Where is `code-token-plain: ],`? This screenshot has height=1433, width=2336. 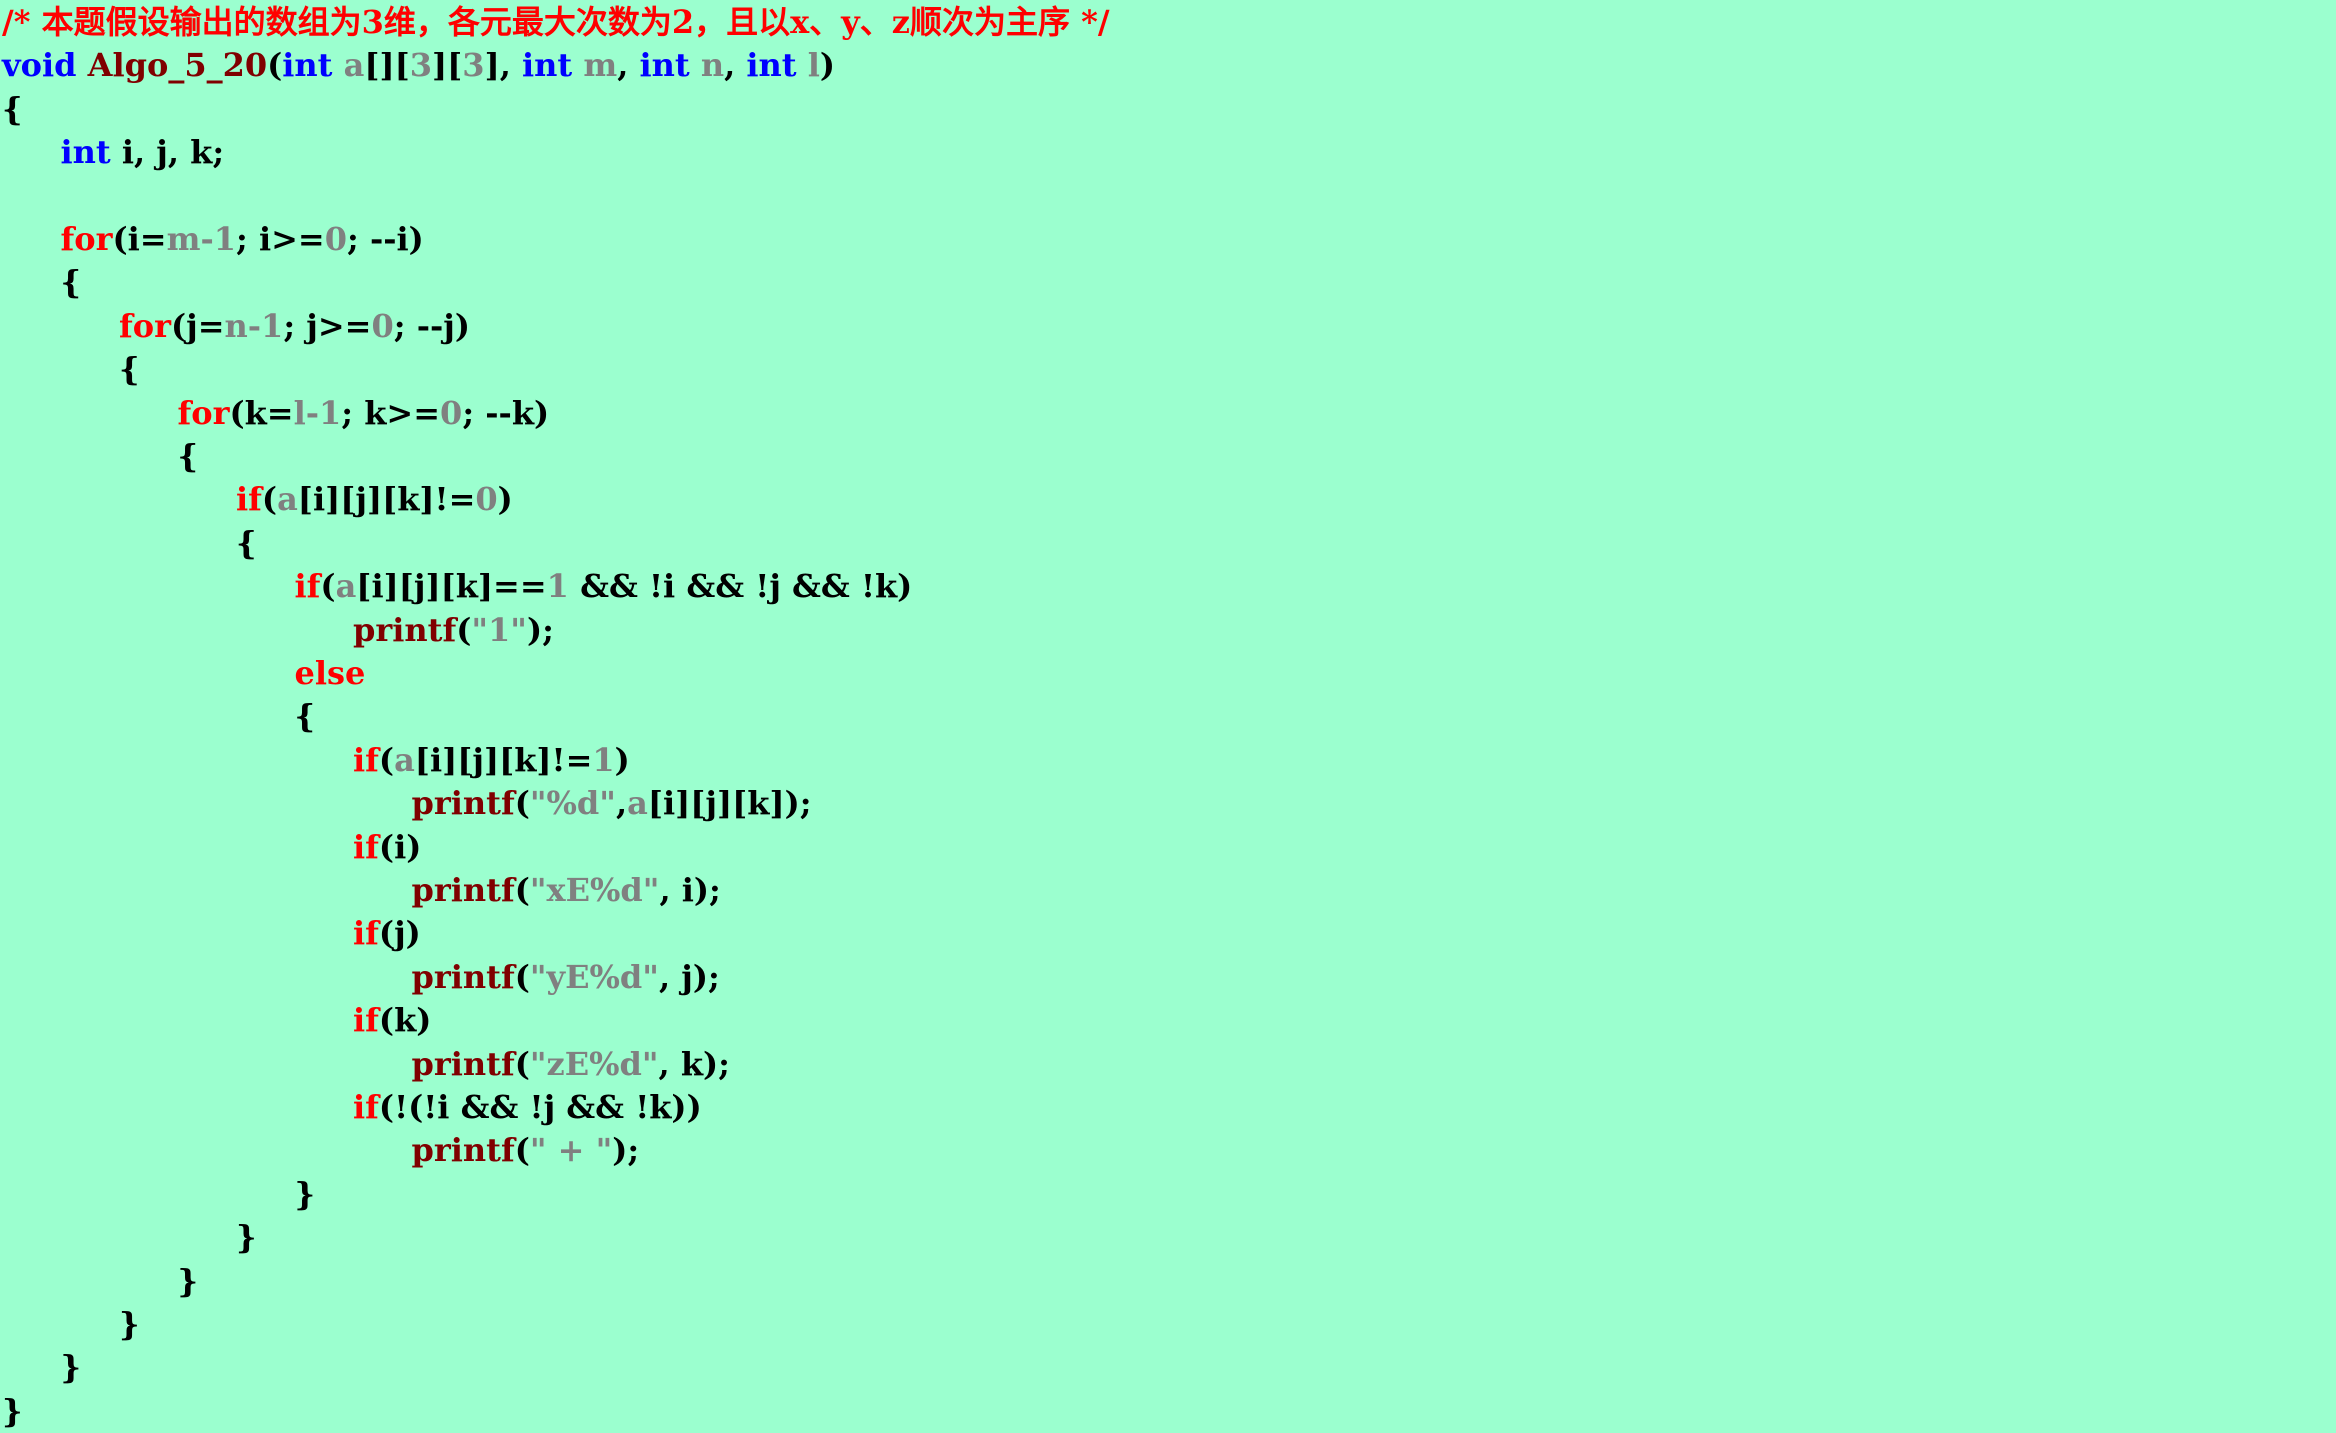
code-token-plain: ], is located at coordinates (503, 65).